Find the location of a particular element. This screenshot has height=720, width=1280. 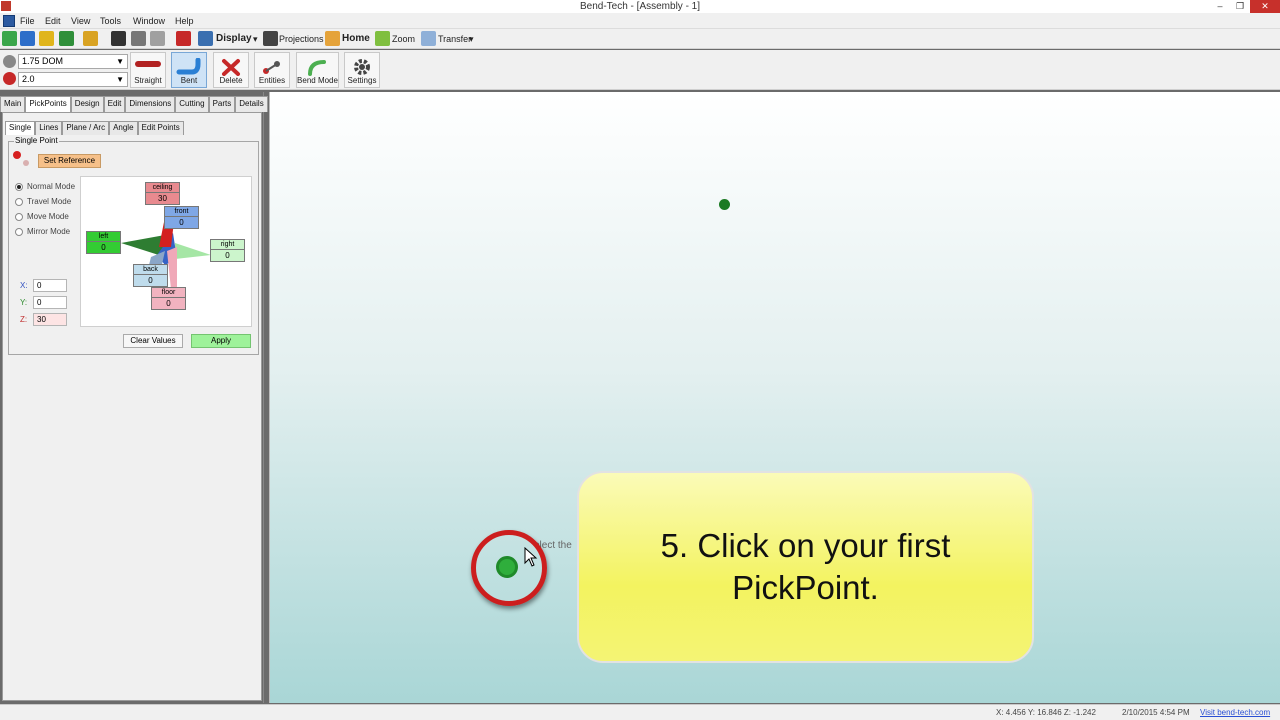

left-value: 0 is located at coordinates (103, 247).